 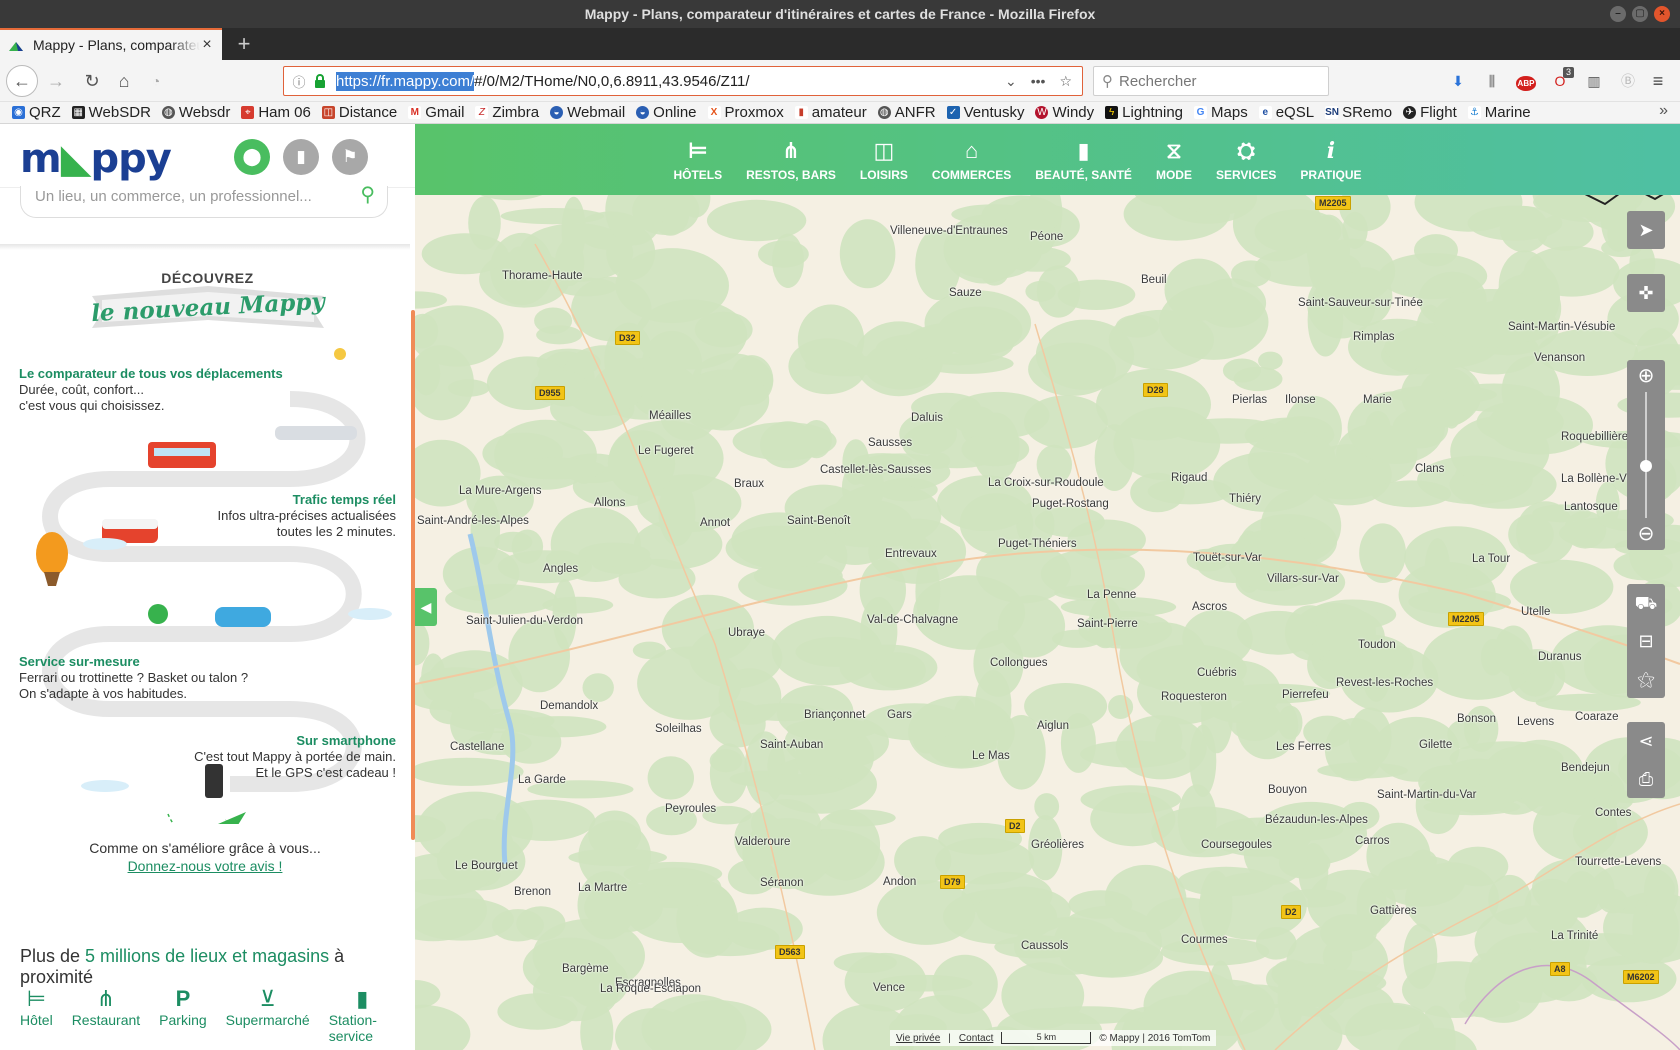 What do you see at coordinates (1053, 726) in the screenshot?
I see `place-label: Aiglun` at bounding box center [1053, 726].